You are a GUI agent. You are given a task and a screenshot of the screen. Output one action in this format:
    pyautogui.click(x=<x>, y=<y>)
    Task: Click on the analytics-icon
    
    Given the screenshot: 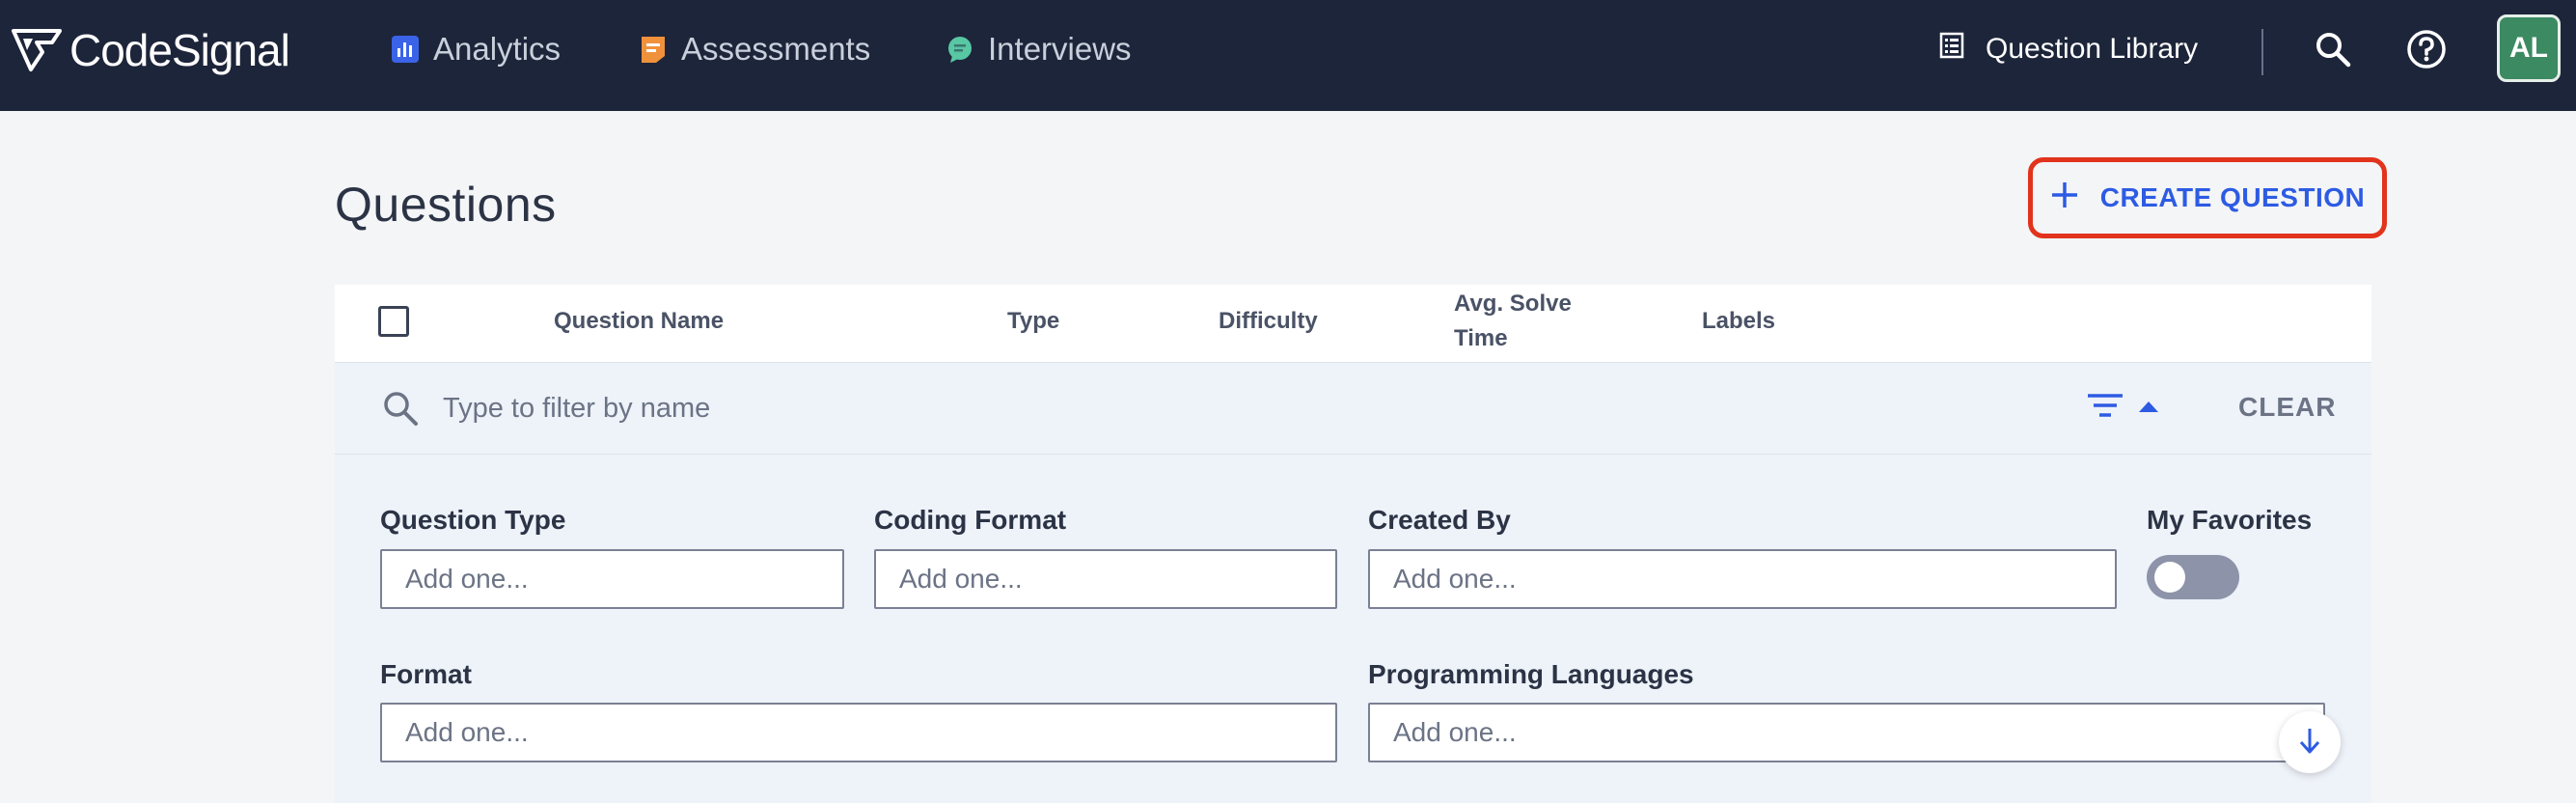 What is the action you would take?
    pyautogui.click(x=406, y=49)
    